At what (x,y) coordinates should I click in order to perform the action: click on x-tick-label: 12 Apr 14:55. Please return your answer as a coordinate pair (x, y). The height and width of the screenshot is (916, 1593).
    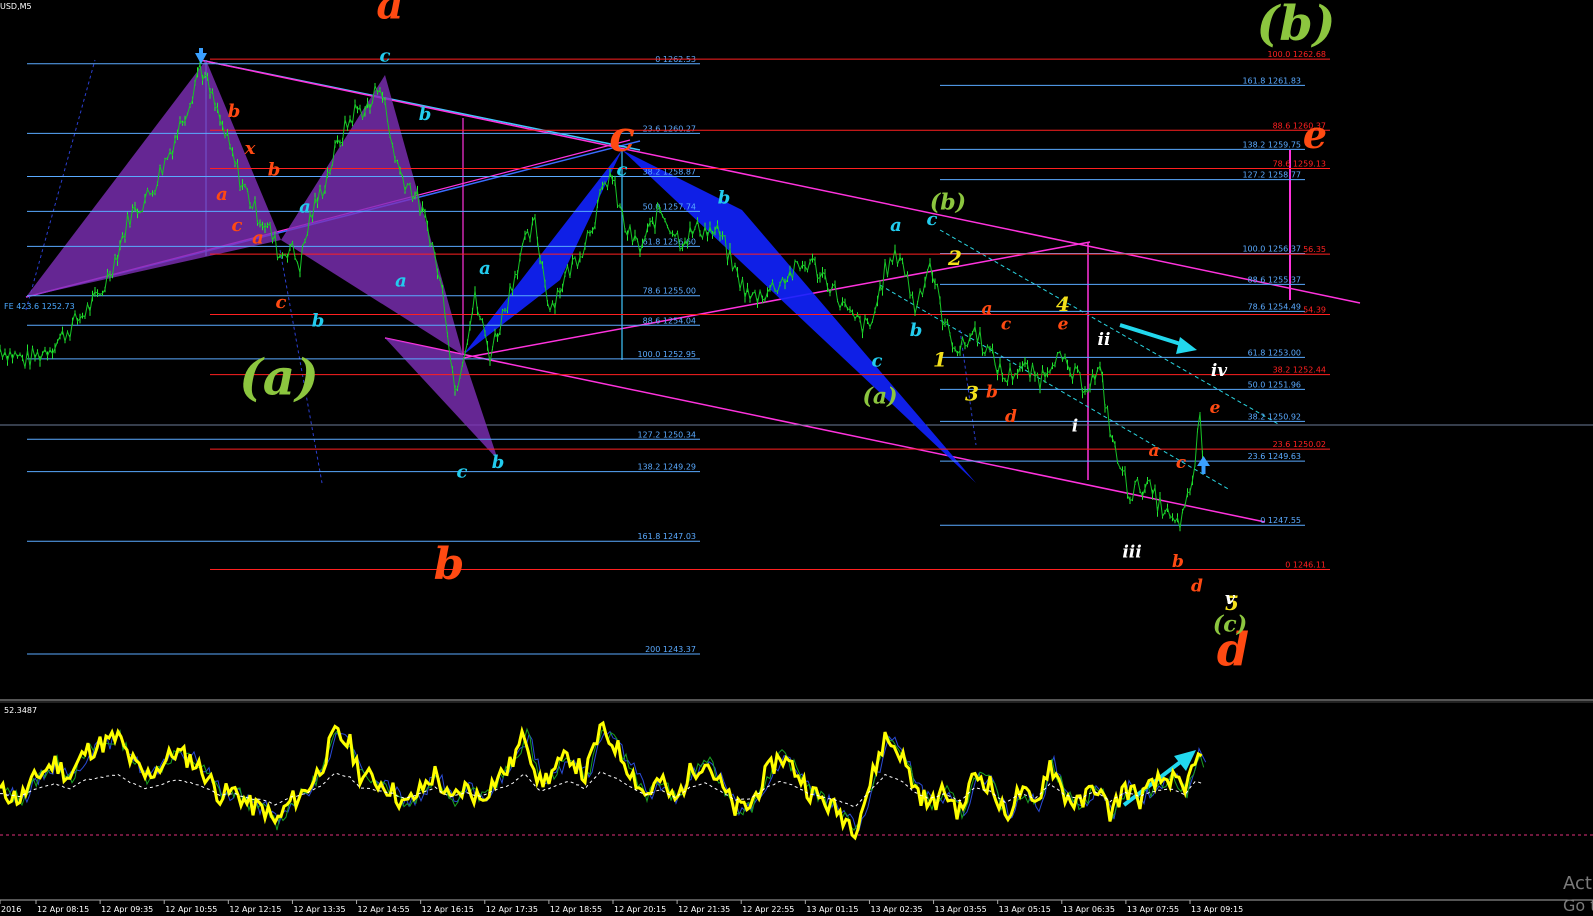
    Looking at the image, I should click on (384, 909).